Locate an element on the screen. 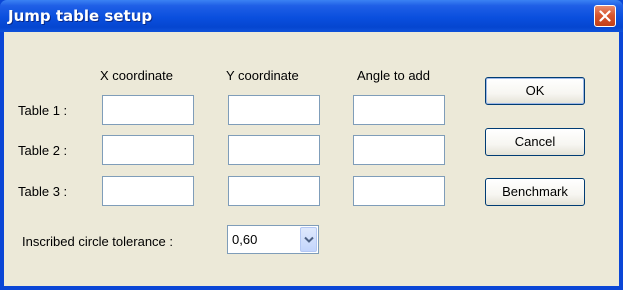 Image resolution: width=623 pixels, height=290 pixels. dialog-title: Jump table setup is located at coordinates (80, 16).